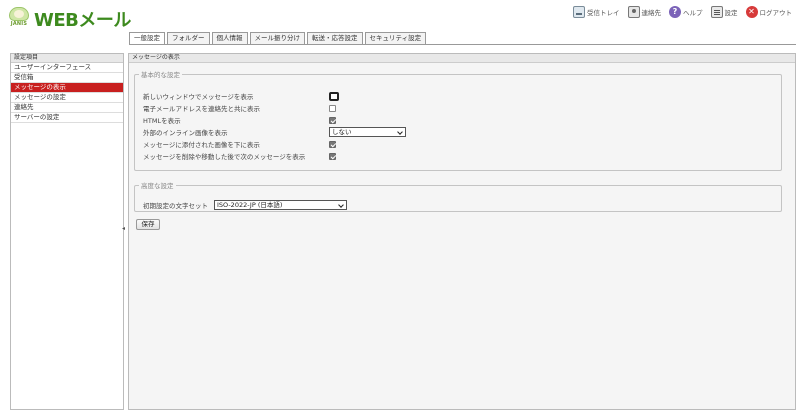 This screenshot has height=420, width=800. Describe the element at coordinates (458, 196) in the screenshot. I see `advanced-settings-group: 高度な設定 初期設定の文字セット ISO-2022-JP (日本語)` at that location.